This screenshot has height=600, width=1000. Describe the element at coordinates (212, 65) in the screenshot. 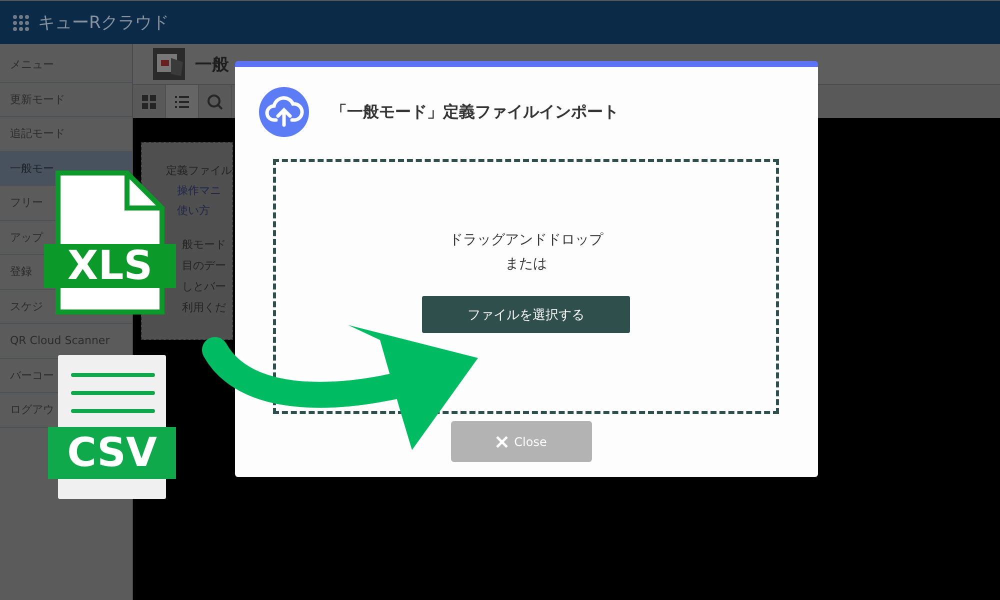

I see `page-title: 一般` at that location.